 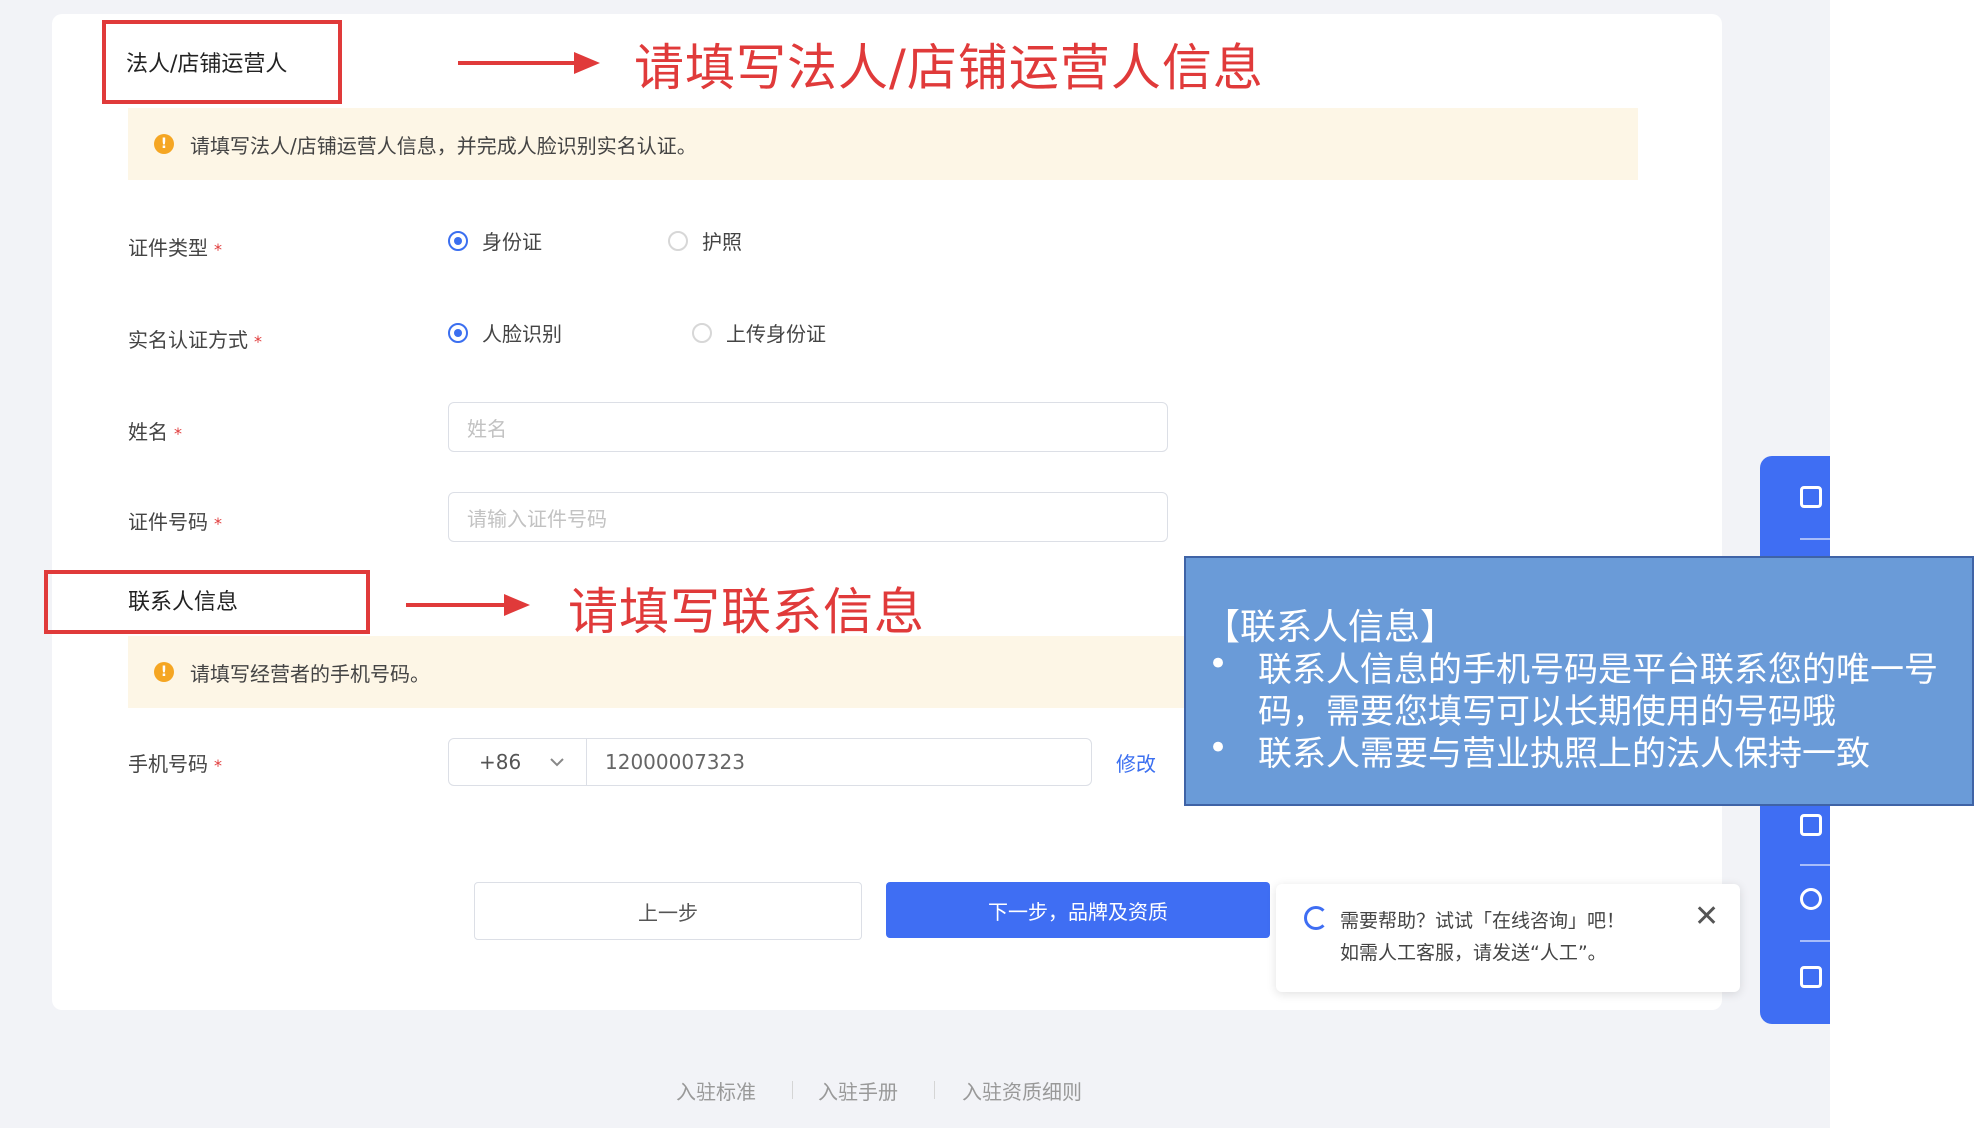 What do you see at coordinates (1811, 977) in the screenshot?
I see `chat-icon` at bounding box center [1811, 977].